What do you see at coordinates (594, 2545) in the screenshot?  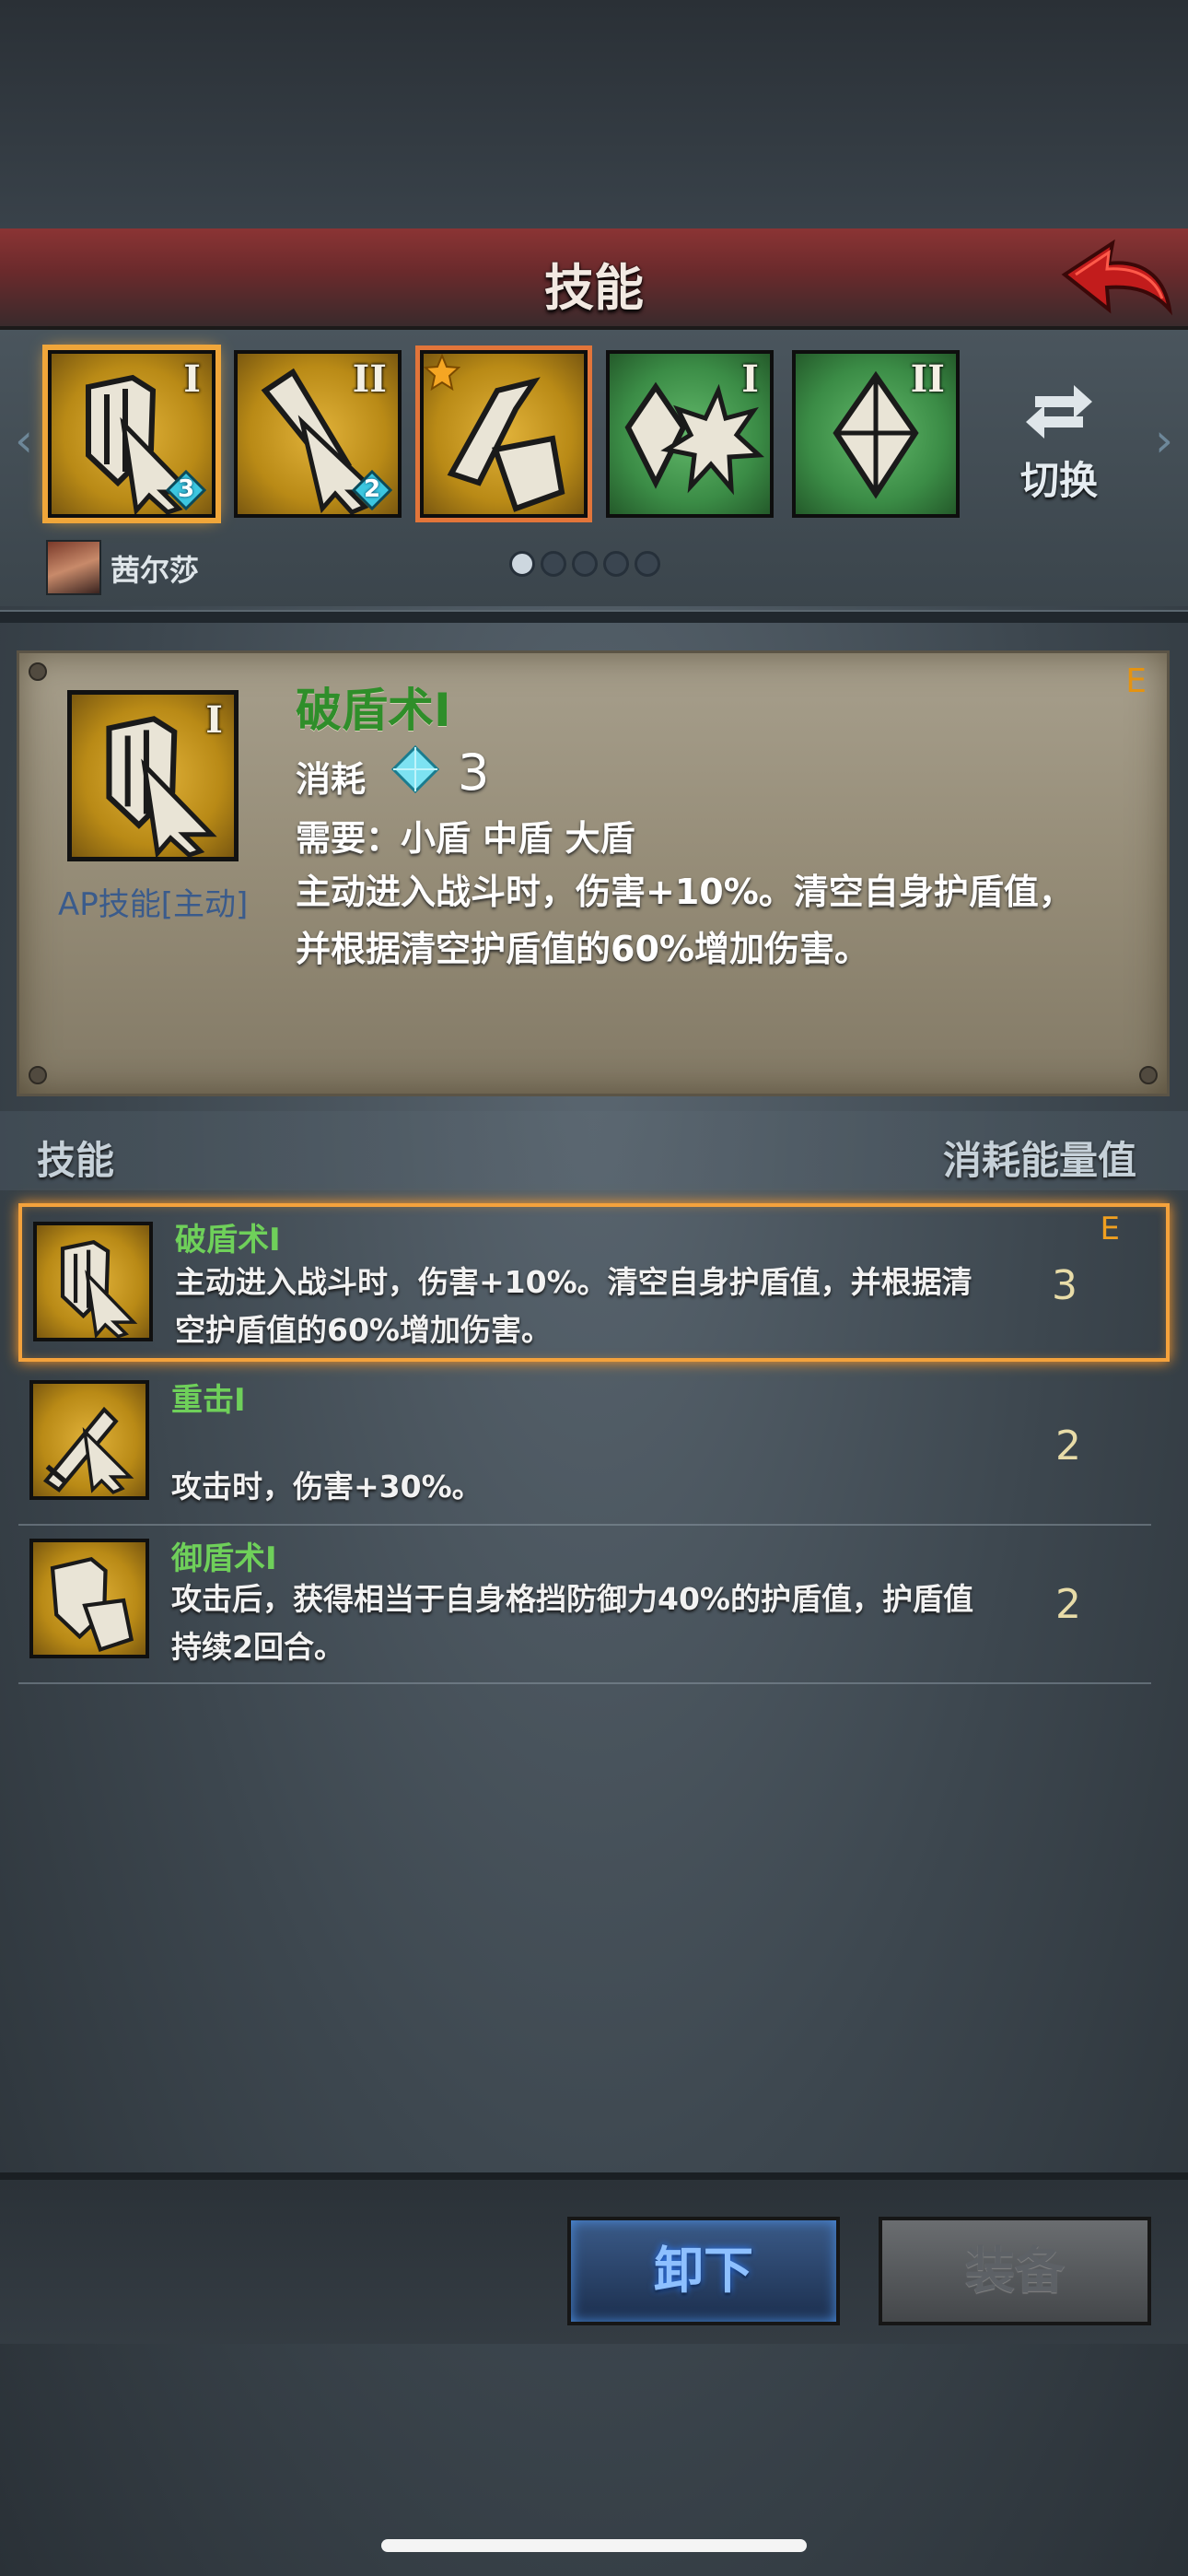 I see `home-indicator` at bounding box center [594, 2545].